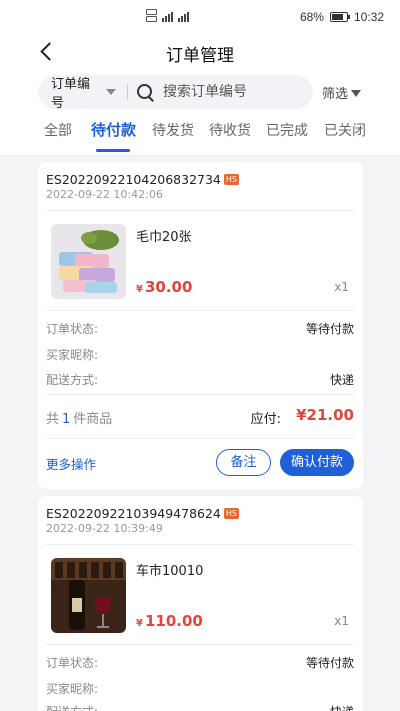  I want to click on order-number-text: ES20220922104206832734, so click(133, 179).